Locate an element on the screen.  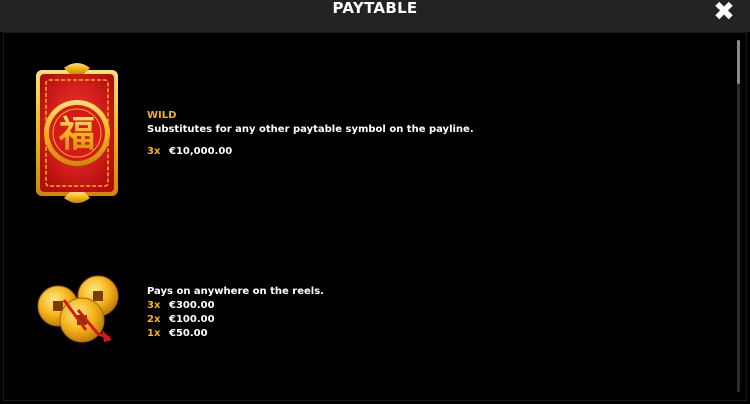
payout-amount: €50.00 is located at coordinates (188, 333).